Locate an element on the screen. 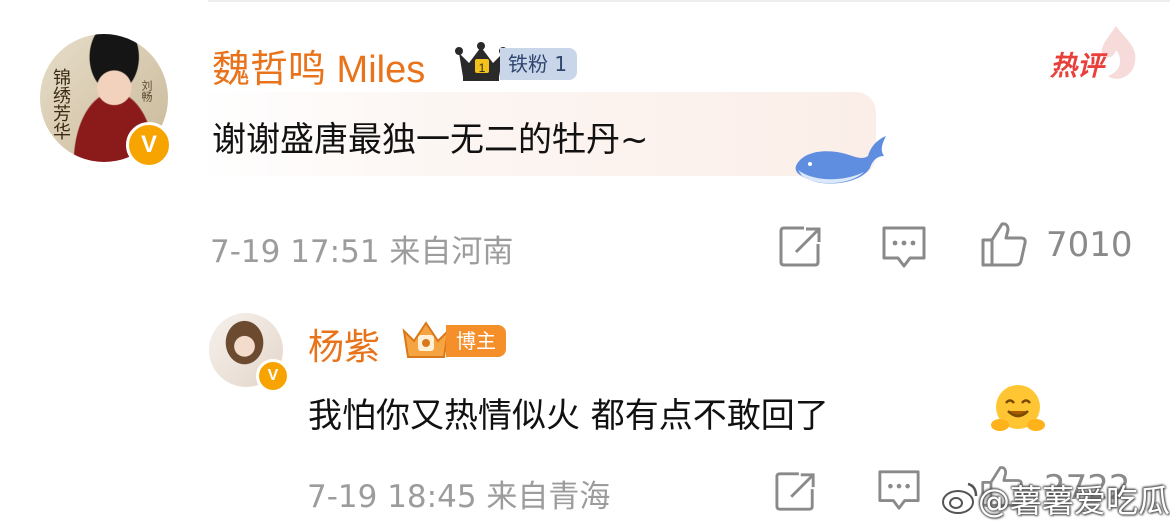 The width and height of the screenshot is (1170, 529). hug-emoji-icon is located at coordinates (1018, 408).